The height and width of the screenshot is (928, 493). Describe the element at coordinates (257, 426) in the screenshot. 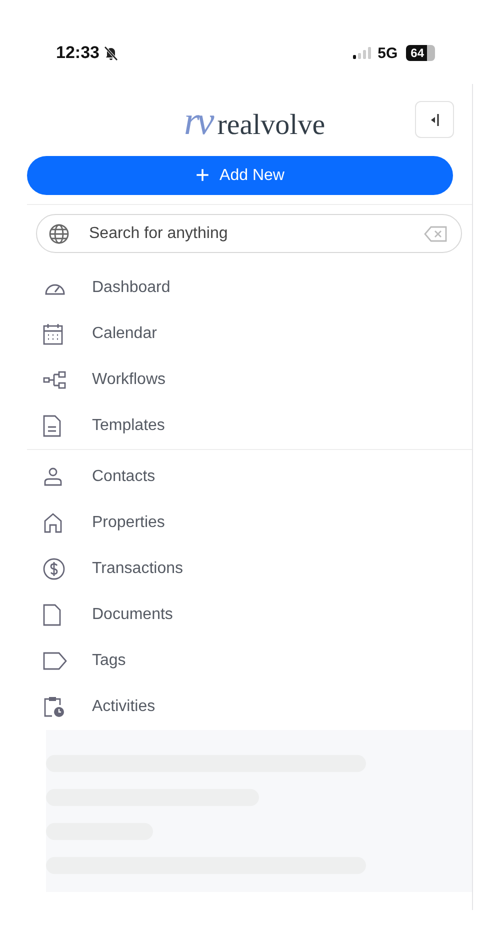

I see `nav-item: Templates` at that location.